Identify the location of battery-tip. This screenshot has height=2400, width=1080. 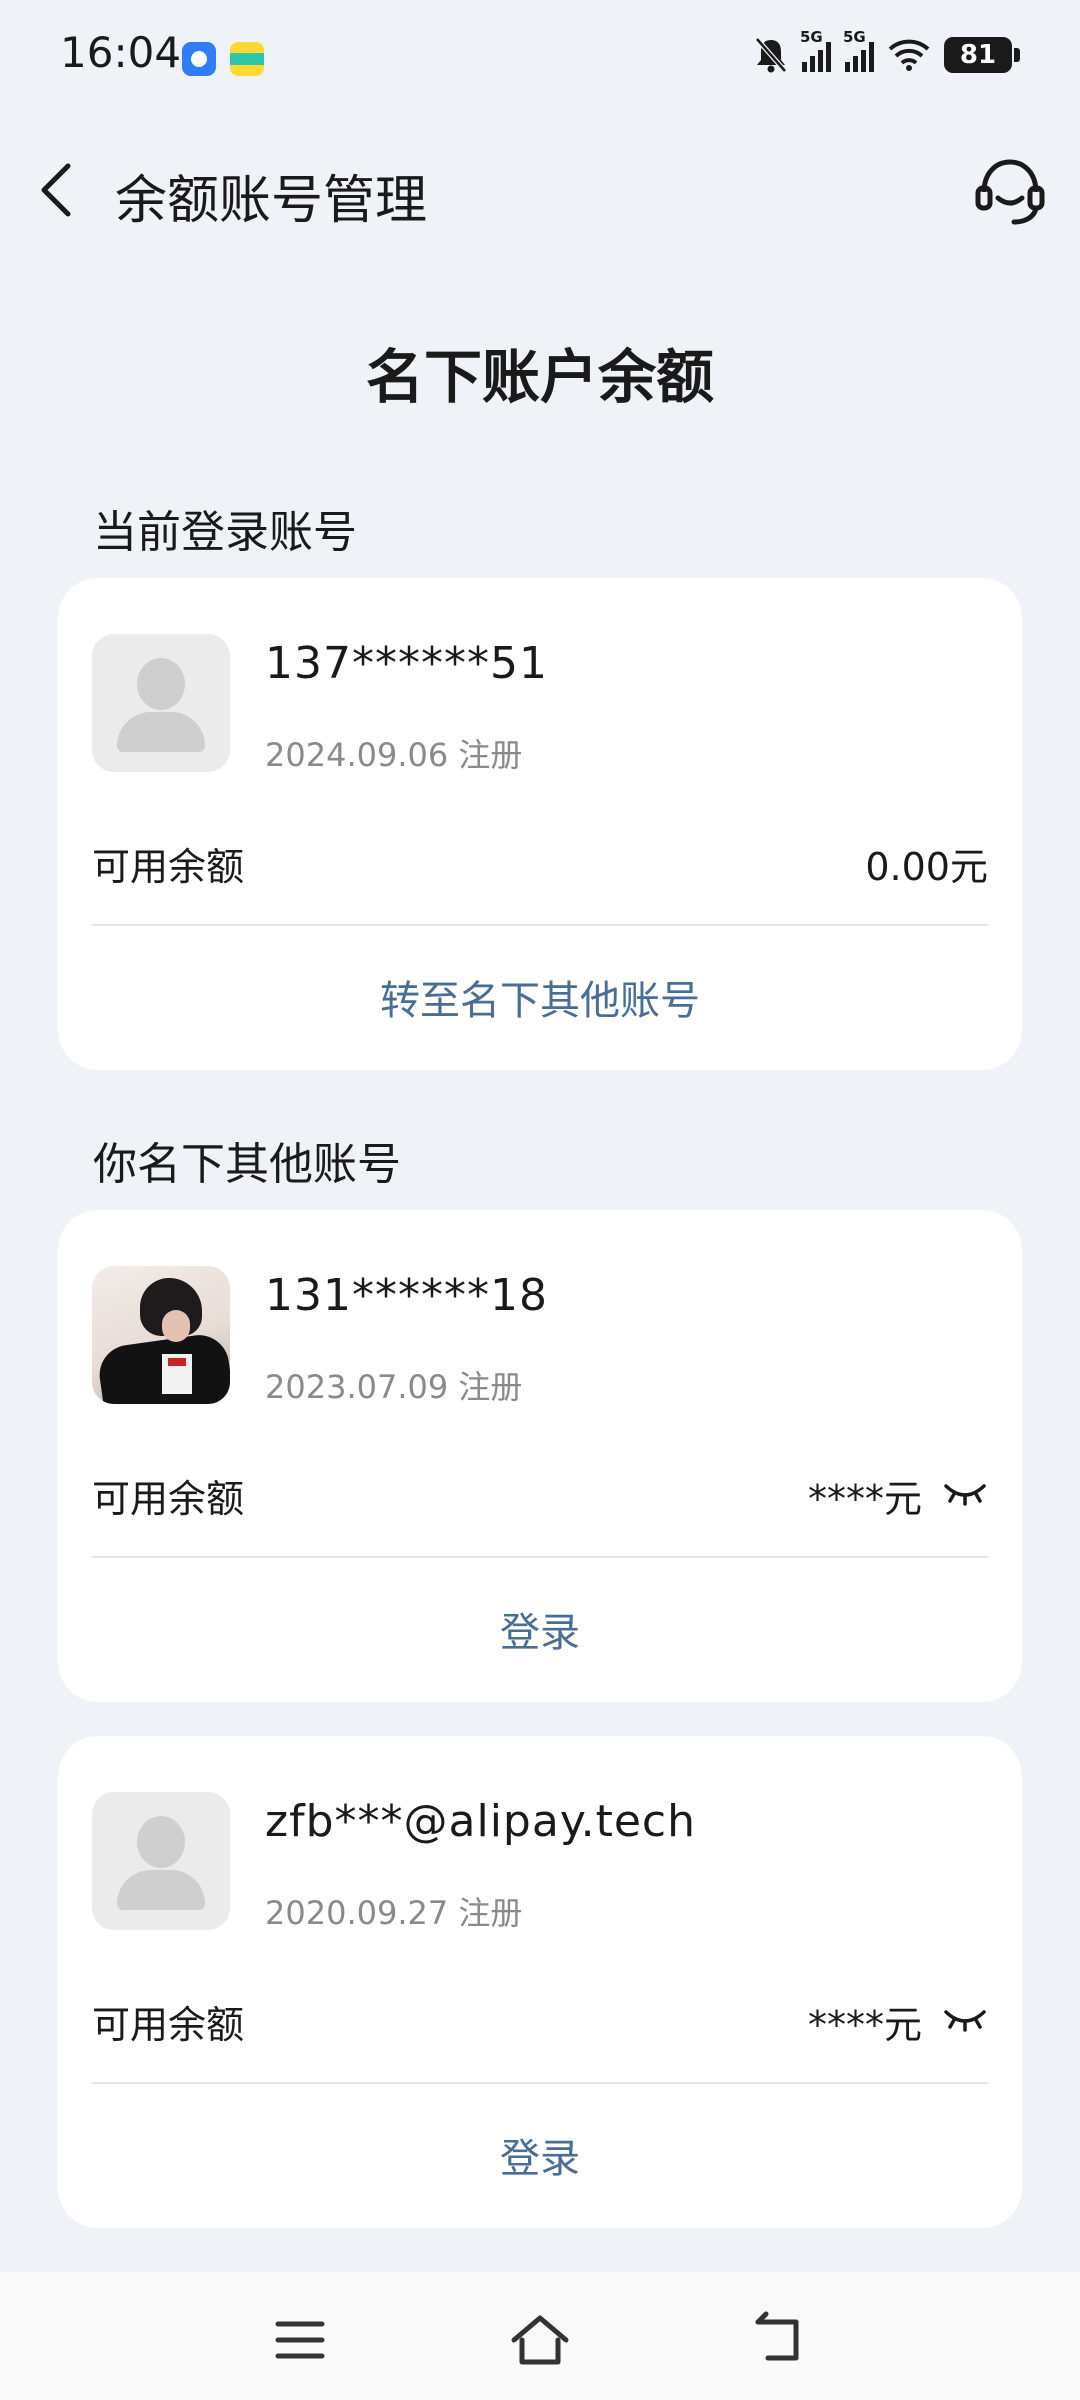
(1017, 55).